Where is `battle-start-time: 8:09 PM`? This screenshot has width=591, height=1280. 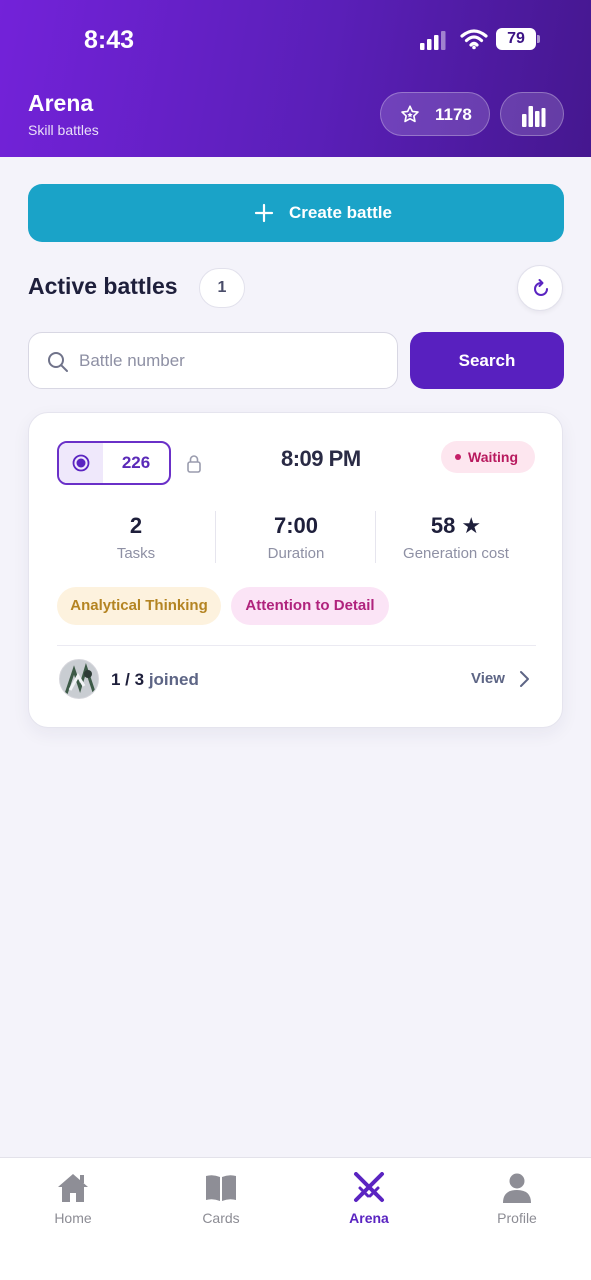 battle-start-time: 8:09 PM is located at coordinates (321, 458).